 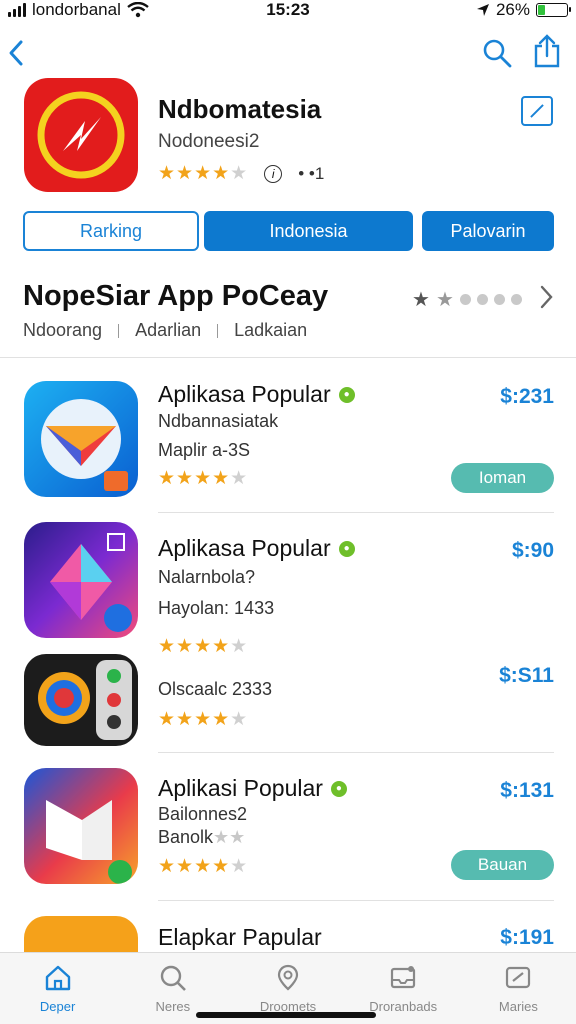 I want to click on back-chevron-icon, so click(x=16, y=53).